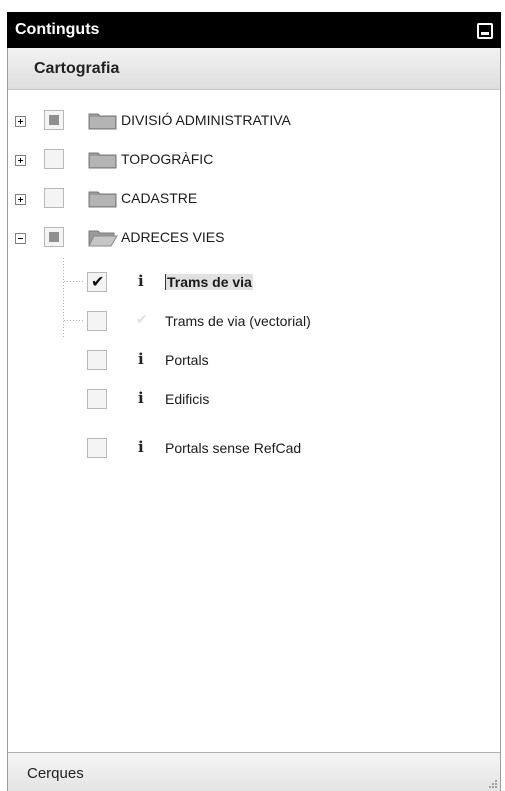 The image size is (505, 791). What do you see at coordinates (233, 448) in the screenshot?
I see `layer-label: Portals sense RefCad` at bounding box center [233, 448].